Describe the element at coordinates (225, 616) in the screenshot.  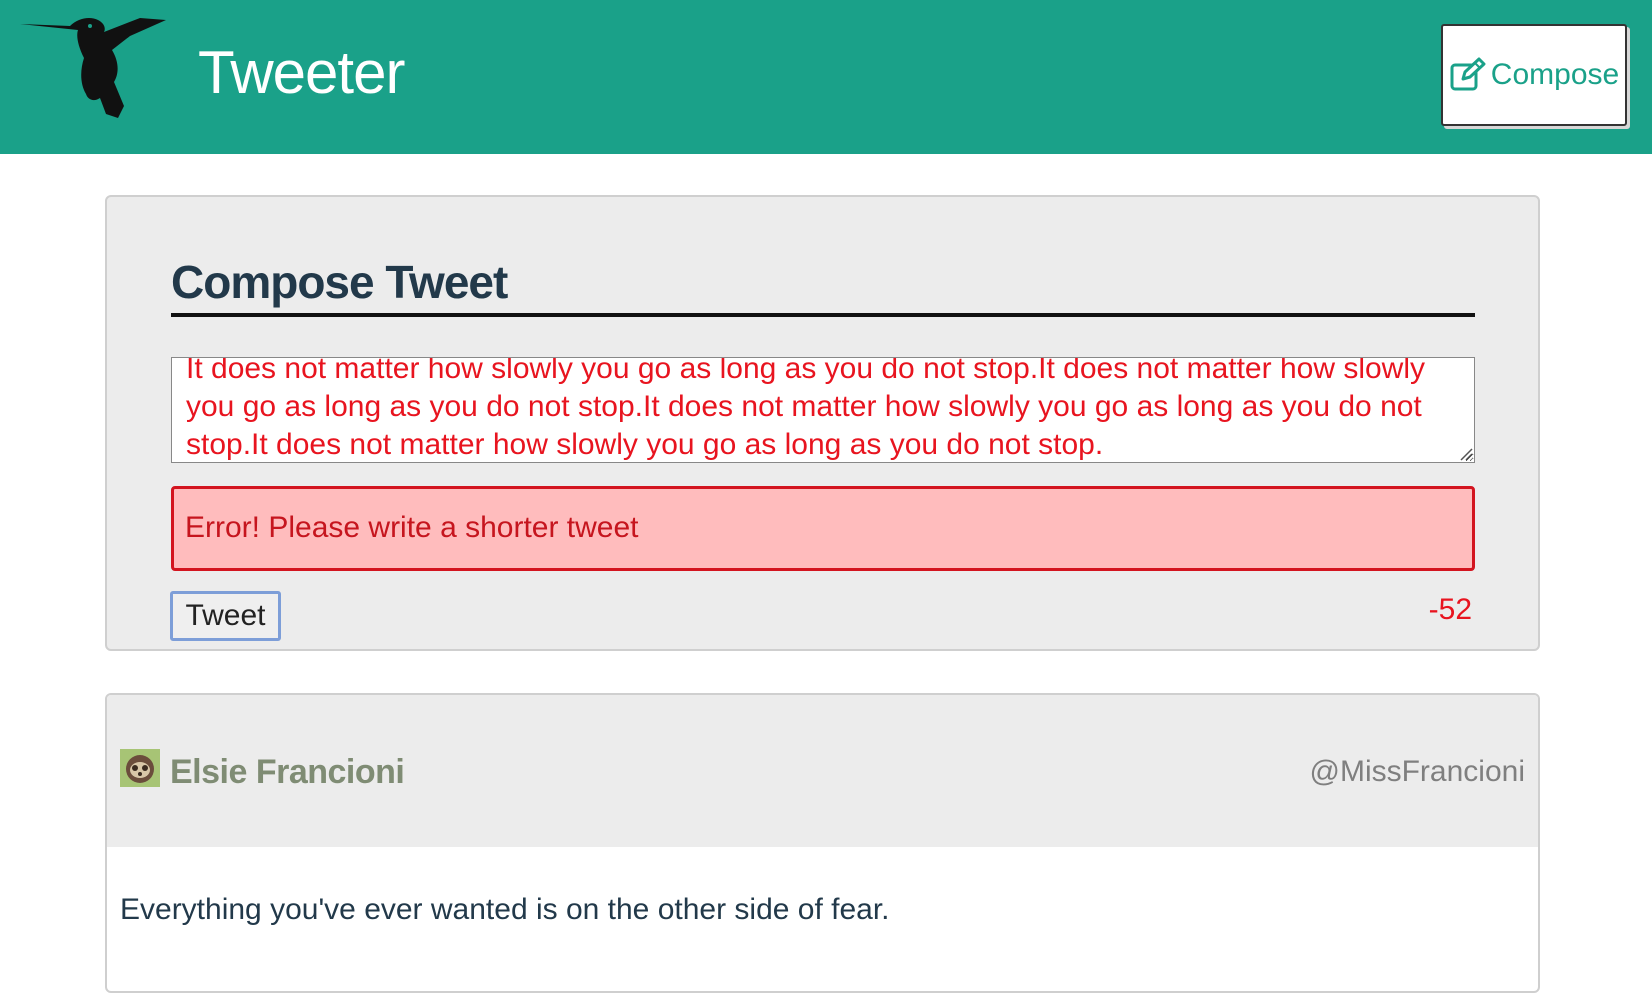
I see `tweet-button: Tweet` at that location.